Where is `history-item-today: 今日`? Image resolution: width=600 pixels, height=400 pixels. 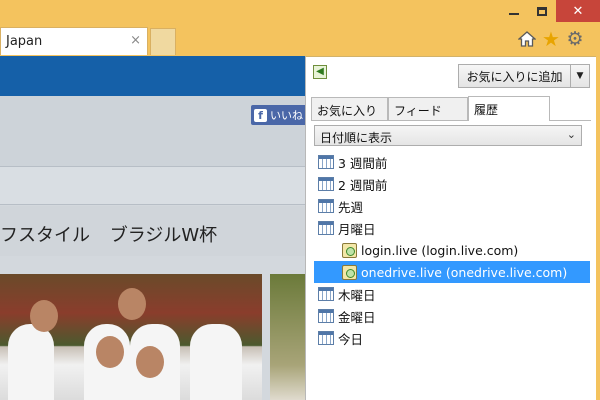 history-item-today: 今日 is located at coordinates (452, 338).